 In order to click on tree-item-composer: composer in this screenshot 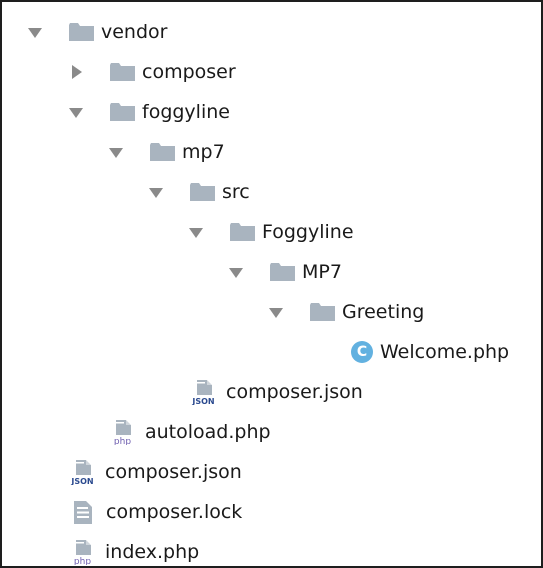, I will do `click(152, 72)`.